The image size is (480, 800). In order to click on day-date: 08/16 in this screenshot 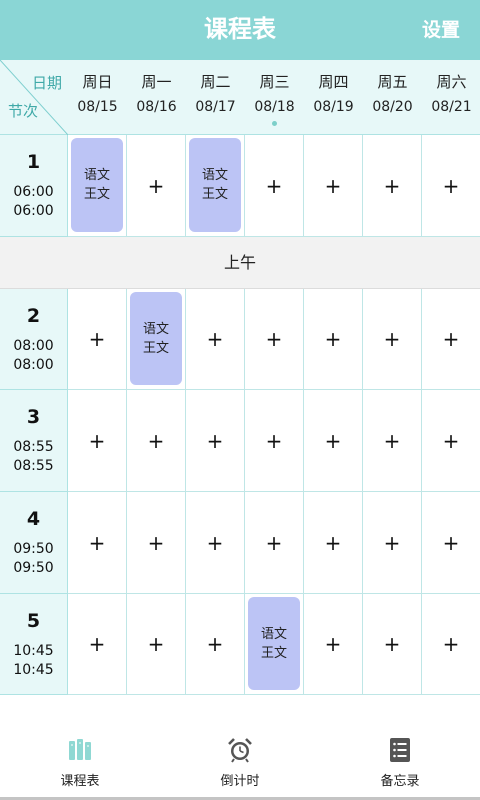, I will do `click(156, 107)`.